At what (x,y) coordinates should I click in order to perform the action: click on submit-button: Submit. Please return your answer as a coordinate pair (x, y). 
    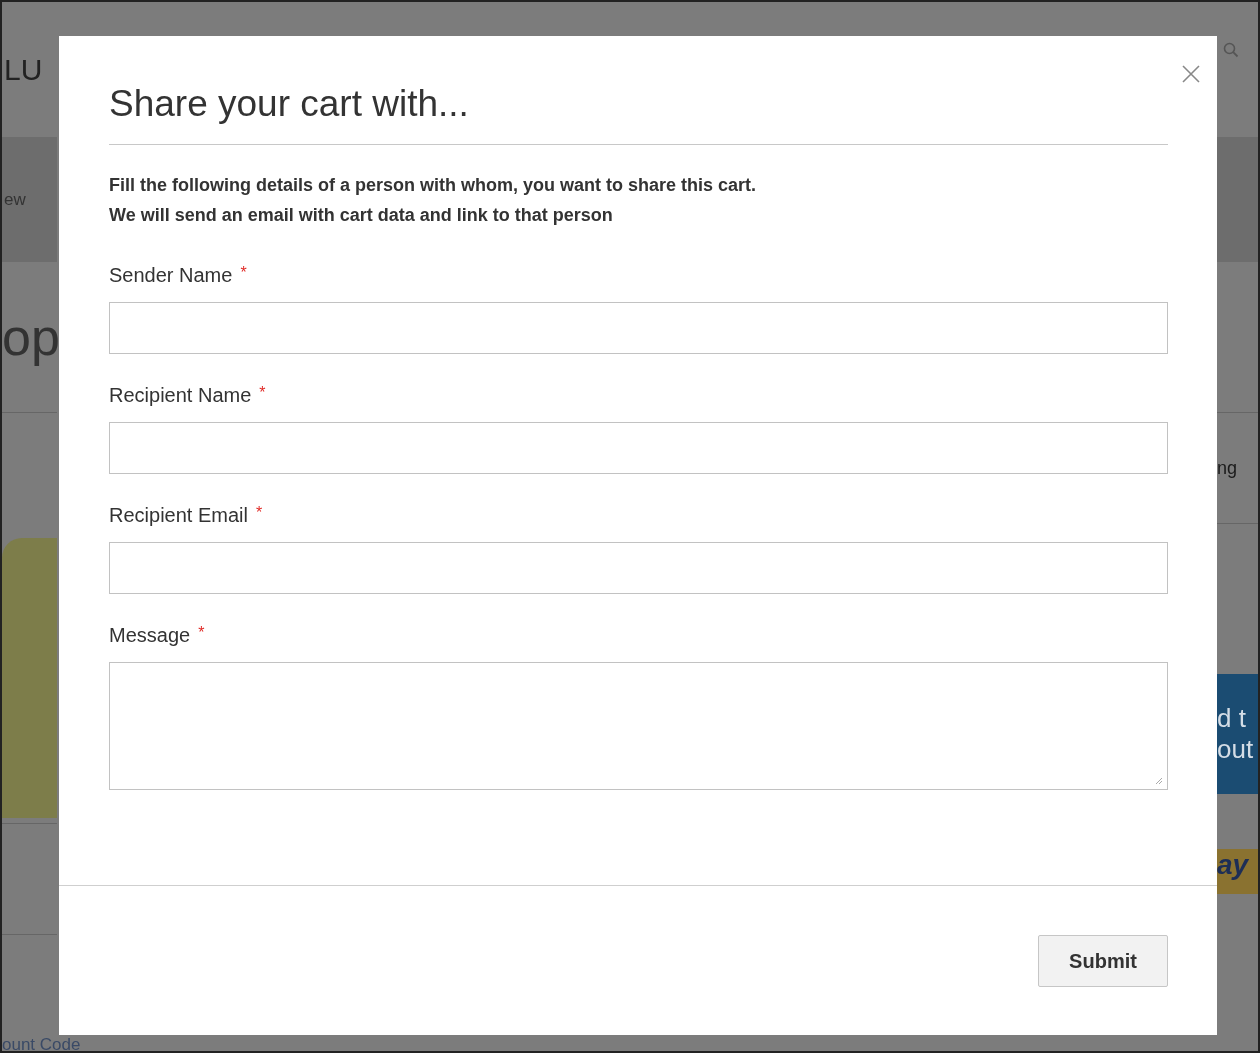
    Looking at the image, I should click on (1103, 961).